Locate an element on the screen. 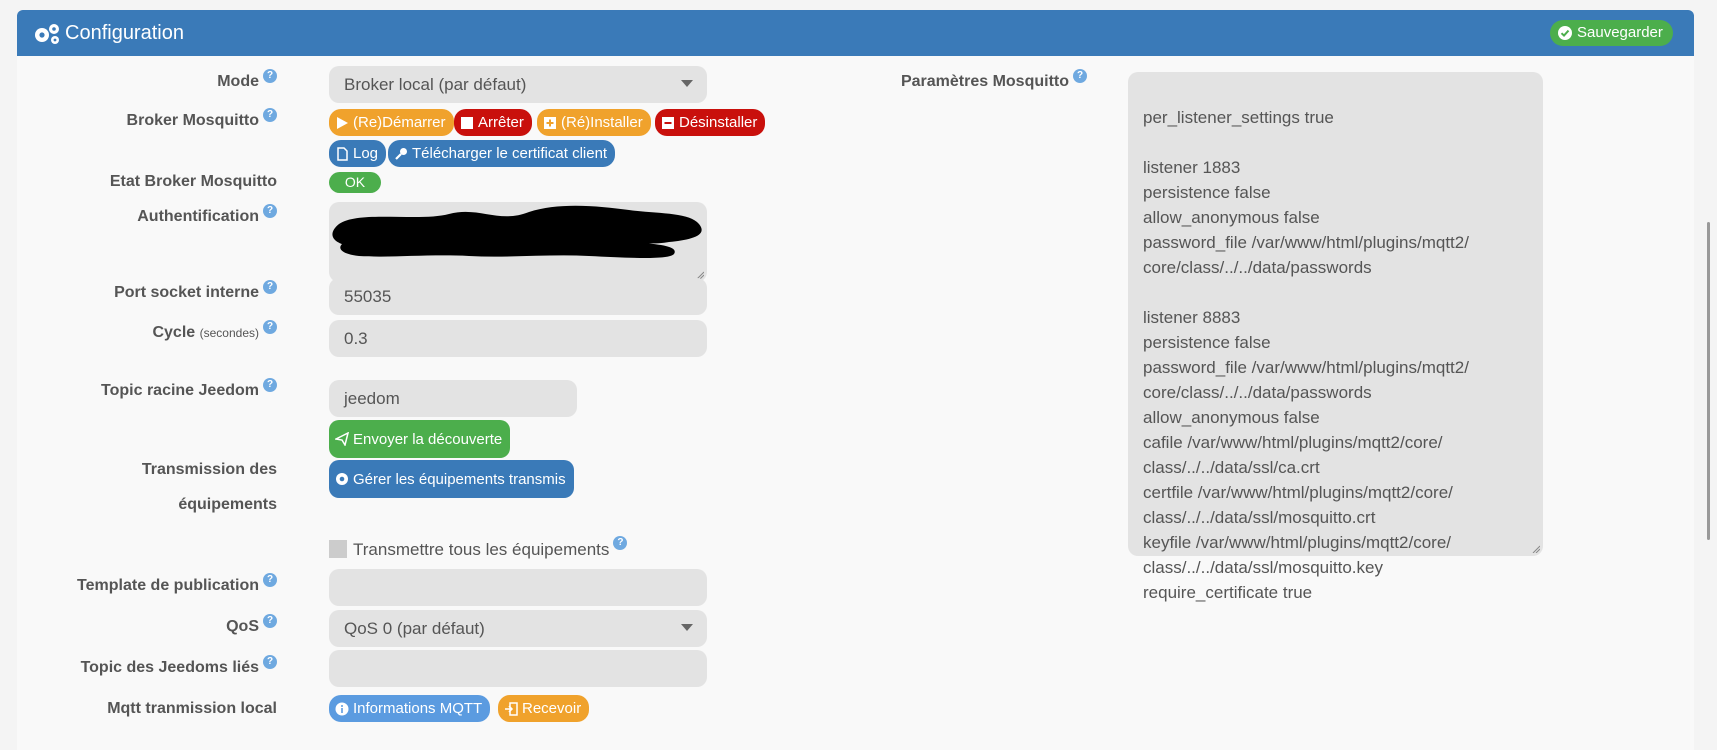  mosquitto-params-label-text: Paramètres Mosquitto is located at coordinates (984, 81).